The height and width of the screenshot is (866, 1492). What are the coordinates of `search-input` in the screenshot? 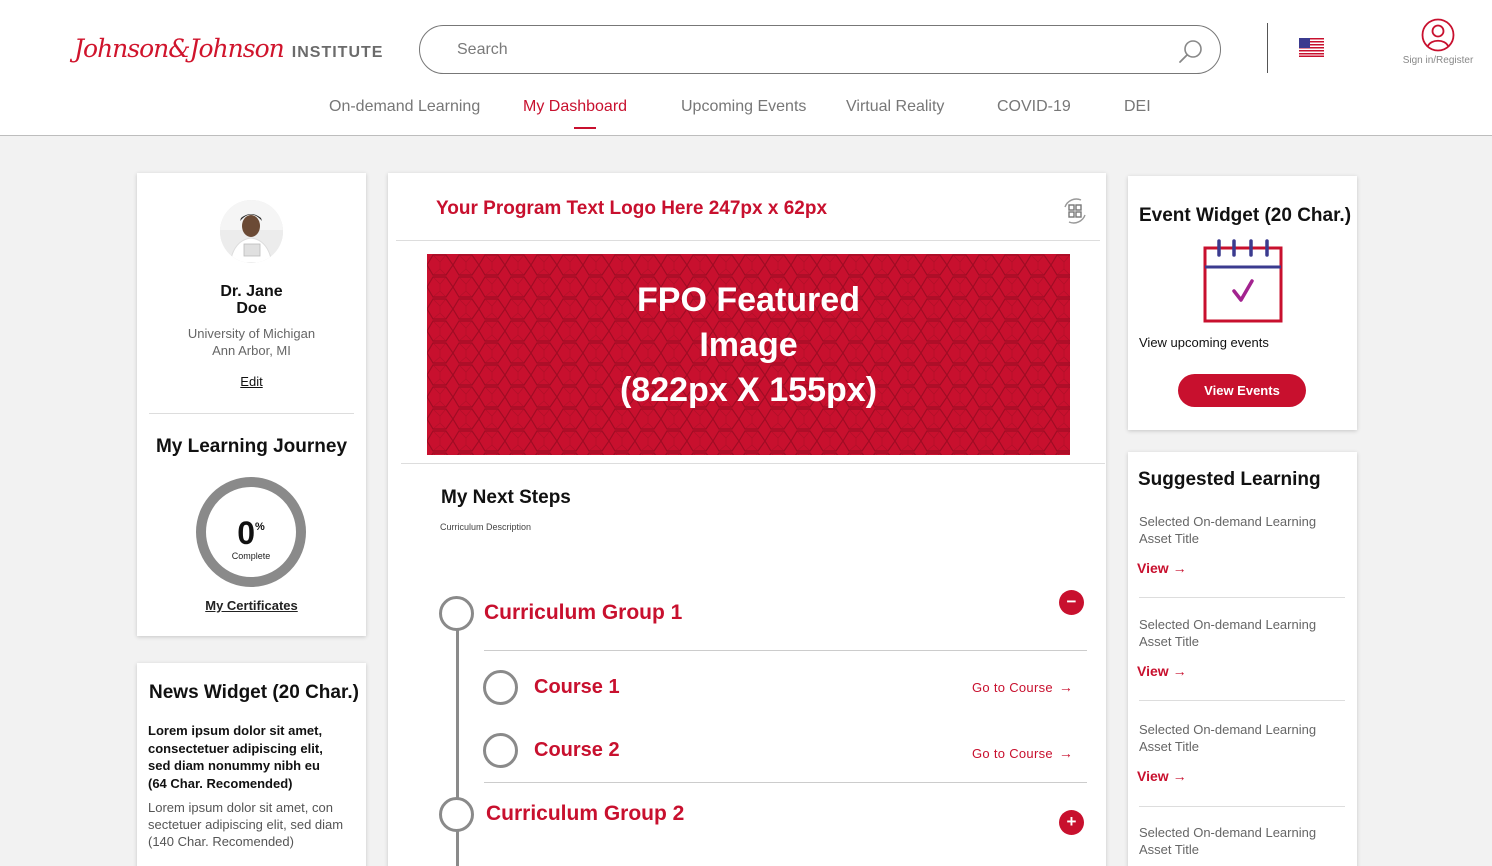 It's located at (807, 50).